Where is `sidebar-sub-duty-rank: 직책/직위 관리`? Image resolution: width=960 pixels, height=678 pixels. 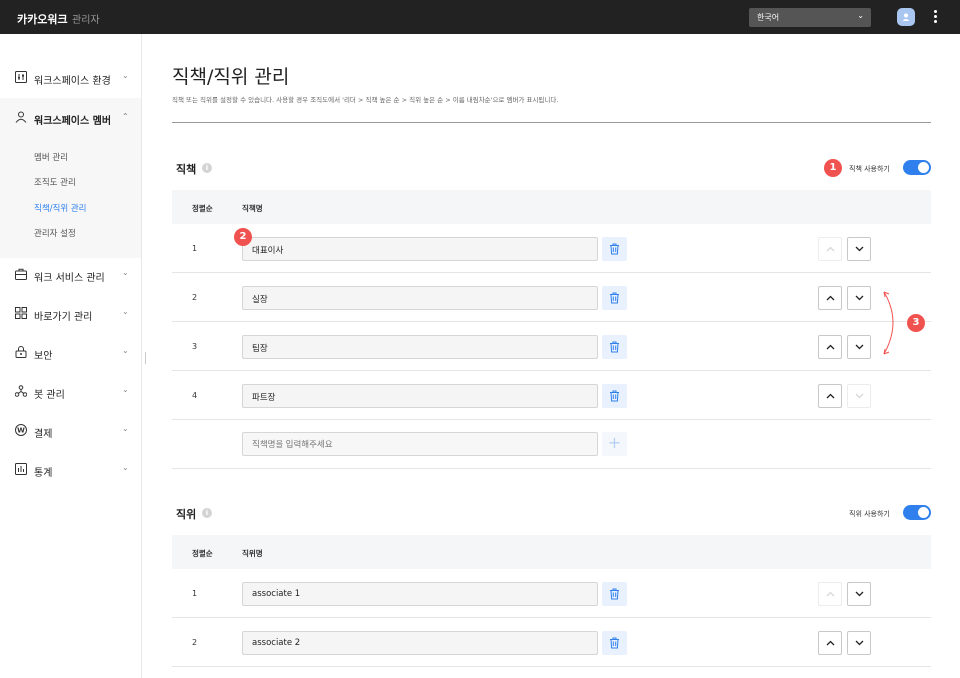
sidebar-sub-duty-rank: 직책/직위 관리 is located at coordinates (60, 208).